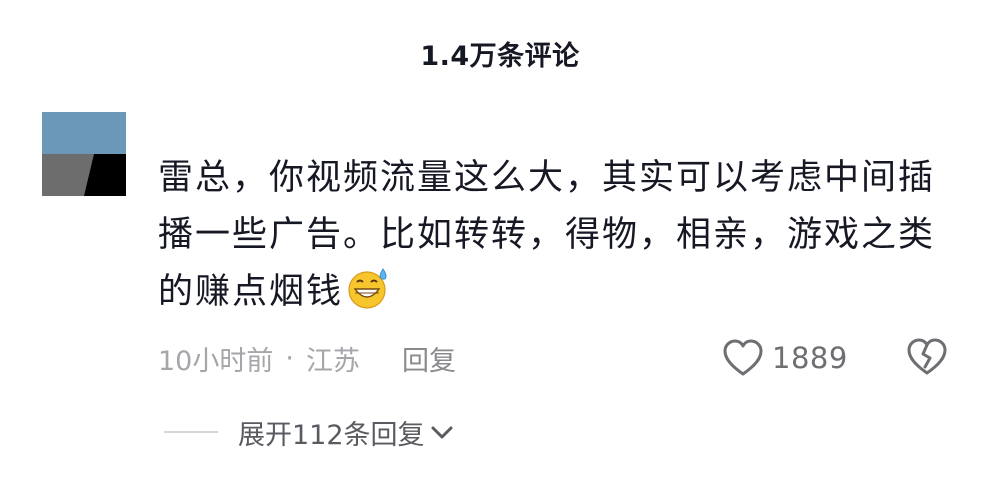  What do you see at coordinates (331, 435) in the screenshot?
I see `expand-replies-label: 展开112条回复` at bounding box center [331, 435].